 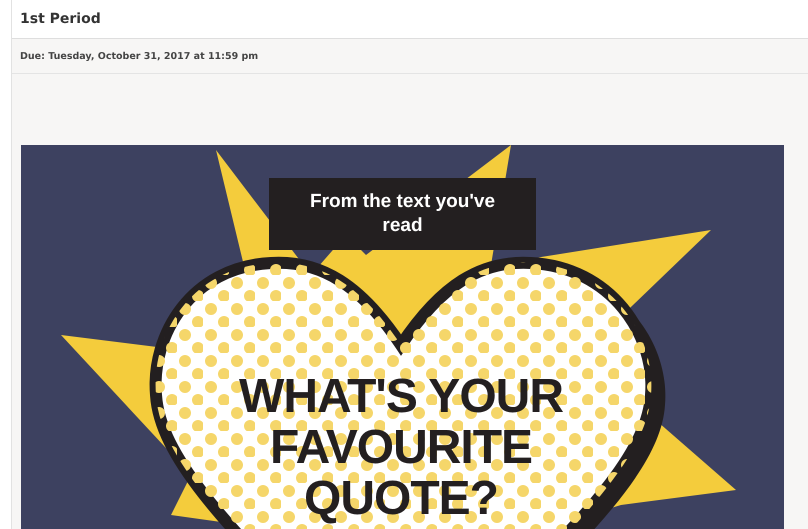 What do you see at coordinates (60, 19) in the screenshot?
I see `page-title: 1st Period` at bounding box center [60, 19].